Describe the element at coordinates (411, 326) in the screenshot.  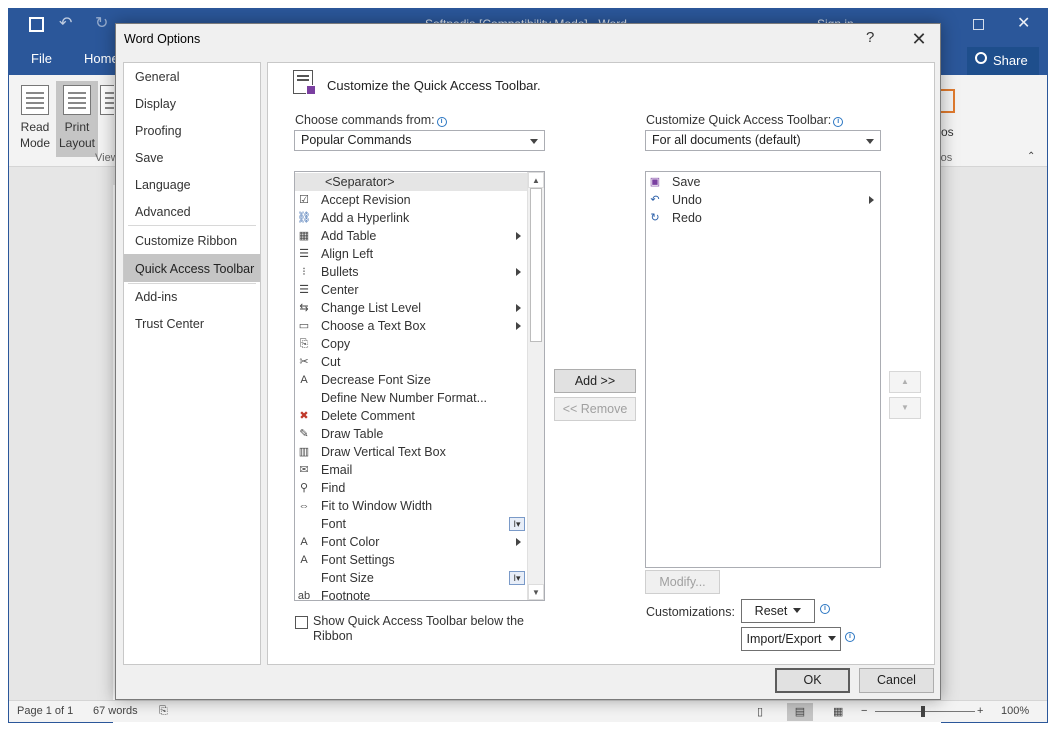
I see `command-item: ▭ Choose a Text Box` at that location.